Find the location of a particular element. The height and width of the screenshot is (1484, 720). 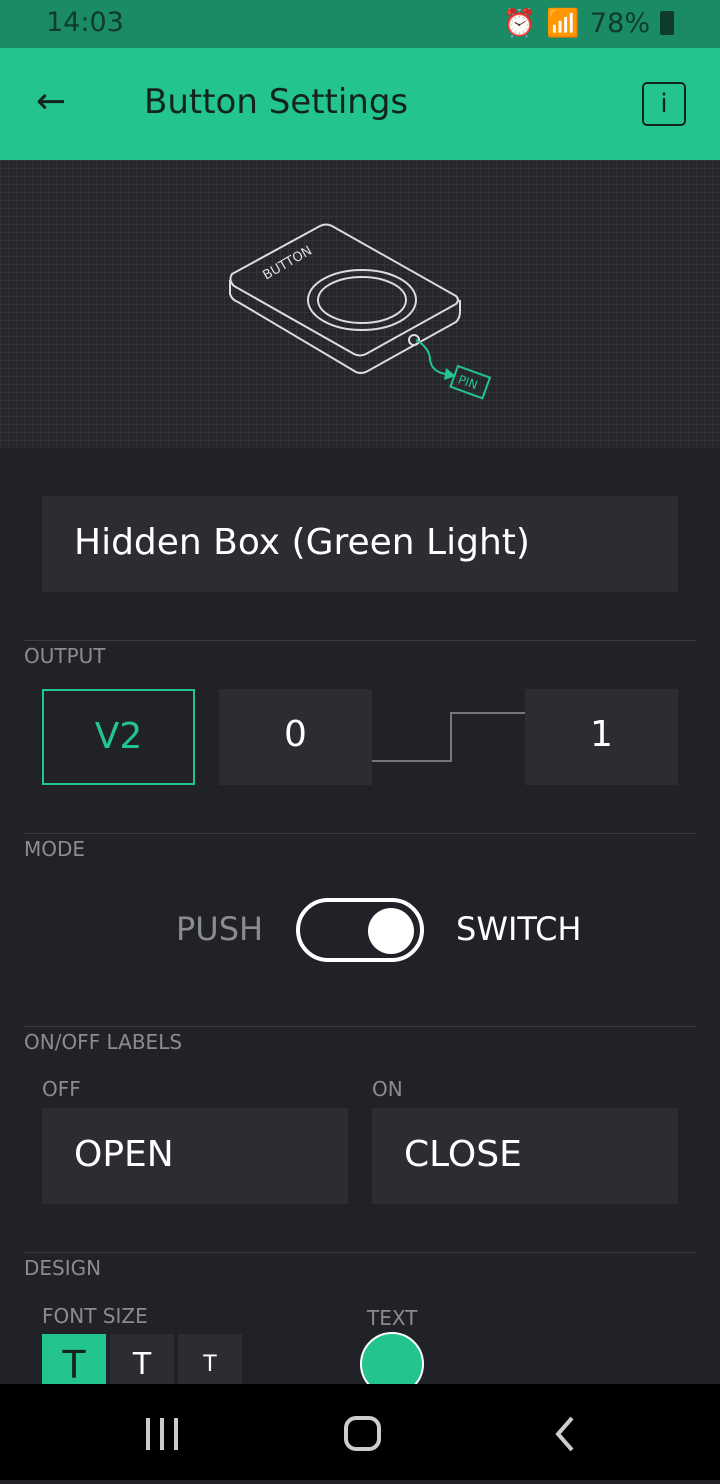

info-button: i is located at coordinates (664, 104).